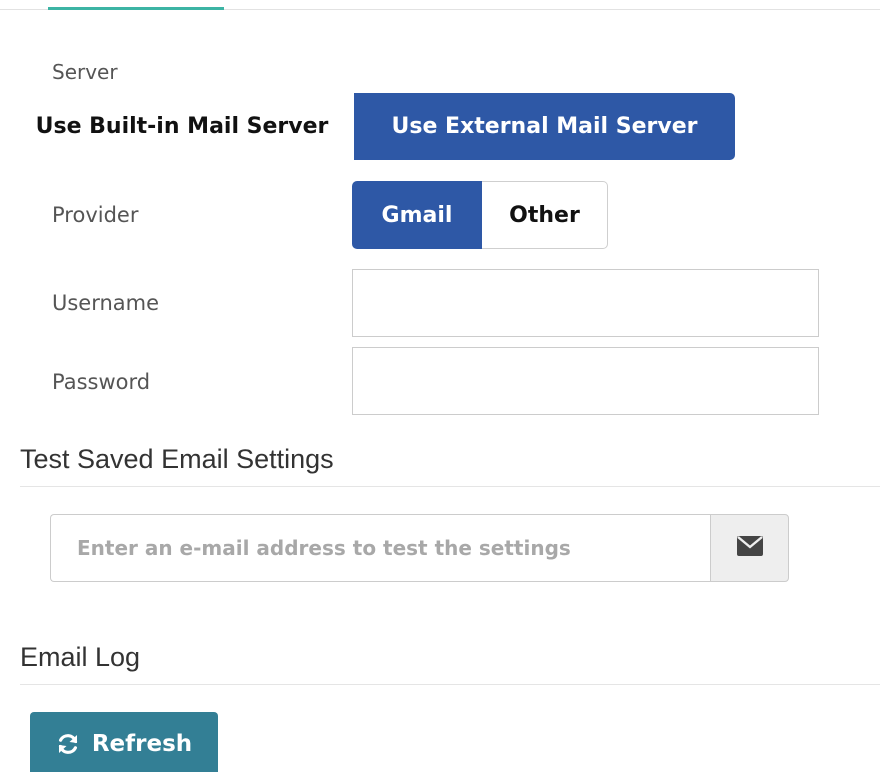  Describe the element at coordinates (136, 8) in the screenshot. I see `active-tab-indicator` at that location.